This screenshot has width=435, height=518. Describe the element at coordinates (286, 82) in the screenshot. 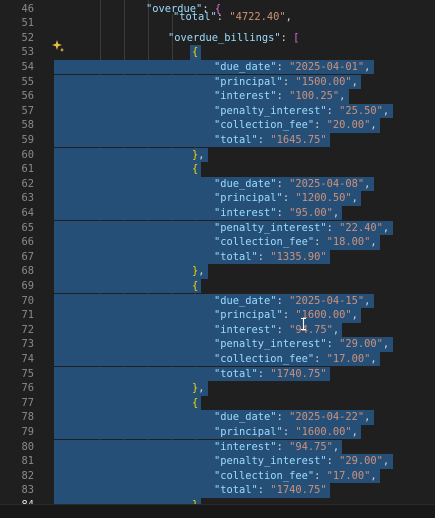

I see `code-line: "principal": "1500.00",` at that location.